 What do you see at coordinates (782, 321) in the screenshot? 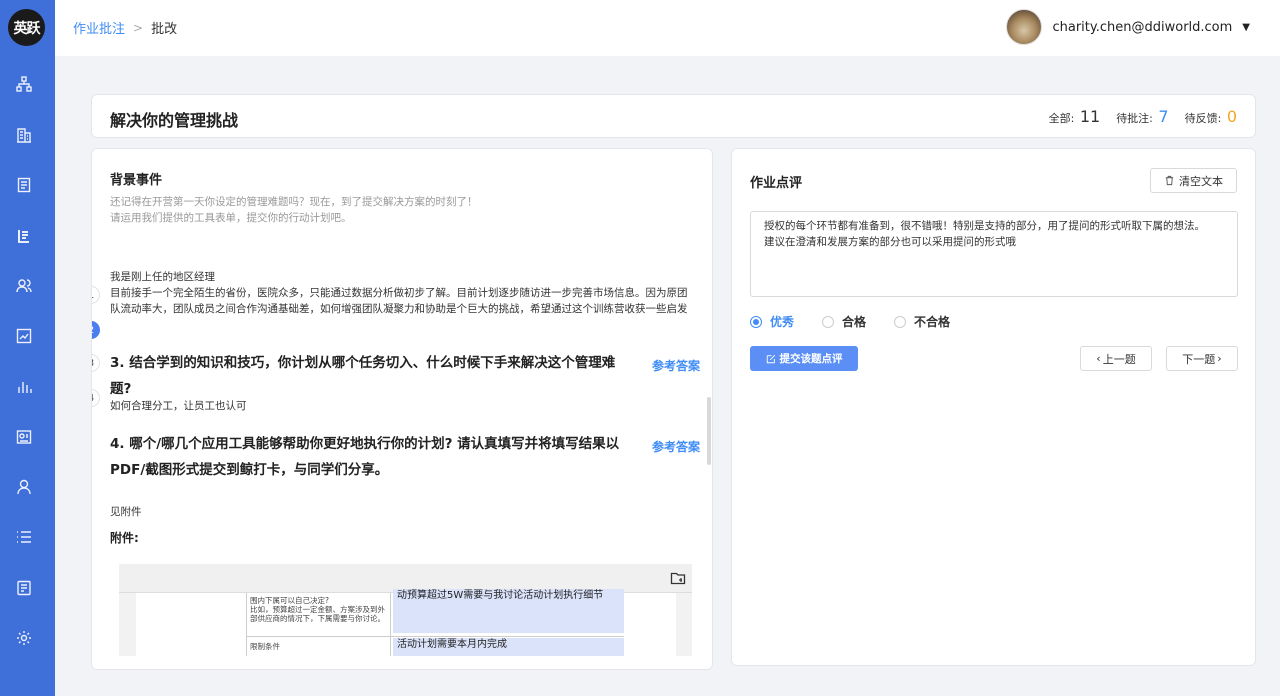
I see `grade-label: 优秀` at bounding box center [782, 321].